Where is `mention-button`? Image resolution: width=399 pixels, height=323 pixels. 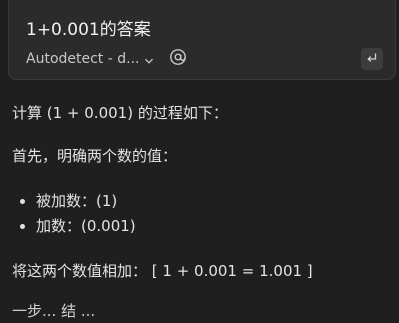
mention-button is located at coordinates (178, 59).